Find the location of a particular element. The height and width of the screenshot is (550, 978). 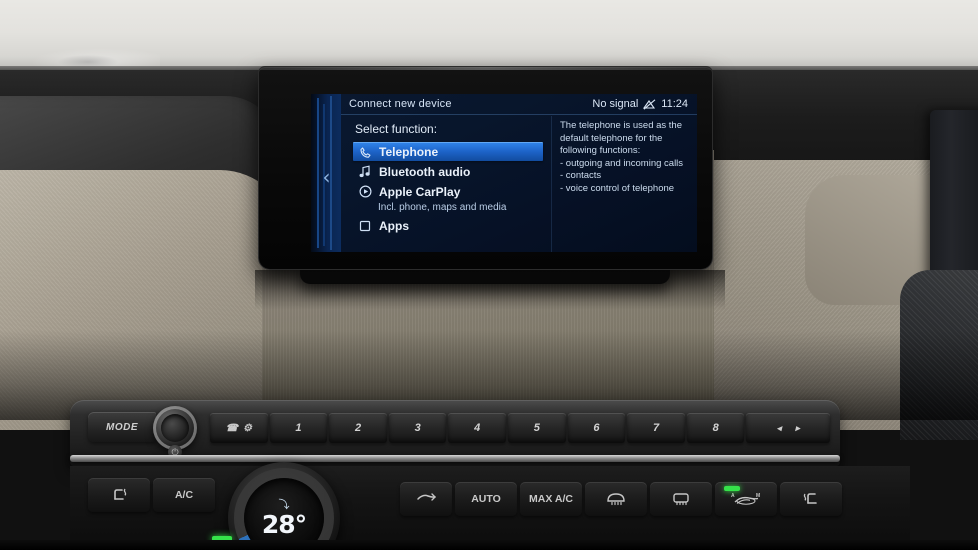

preset-button-1: 1 is located at coordinates (298, 428).